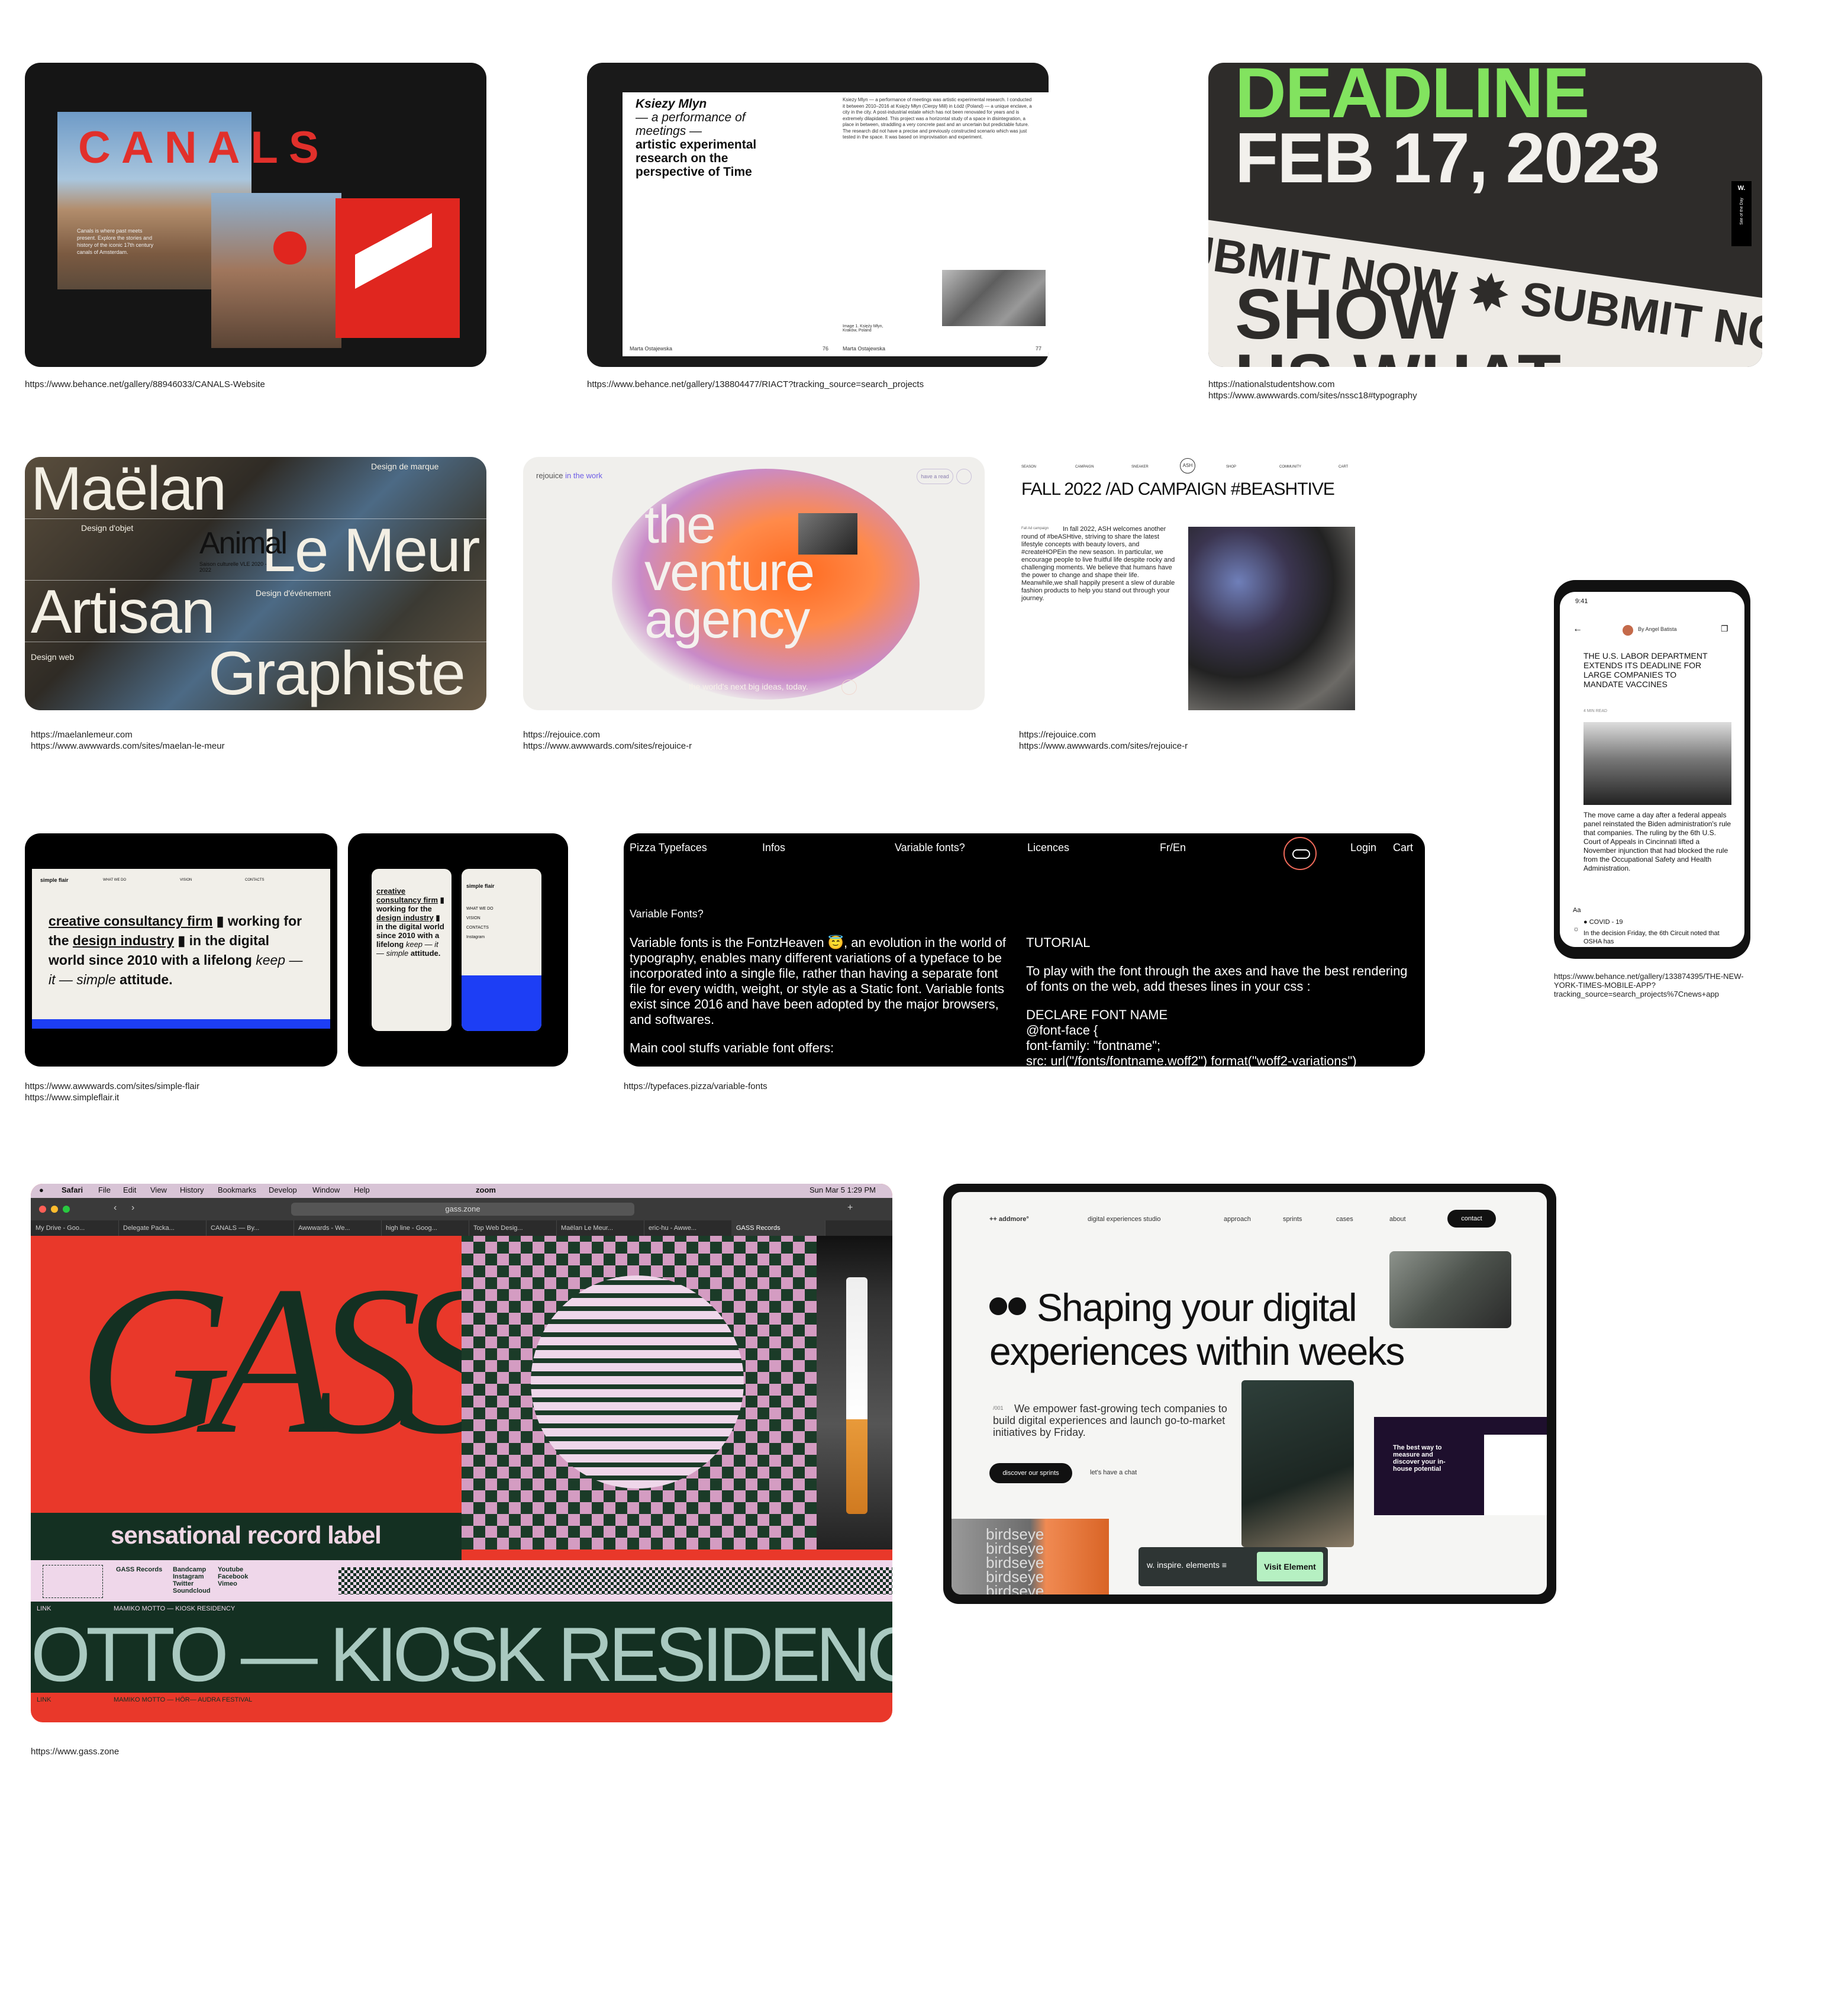 This screenshot has width=1848, height=1994. I want to click on ash-nav-campaign: CAMPAIGN, so click(1084, 467).